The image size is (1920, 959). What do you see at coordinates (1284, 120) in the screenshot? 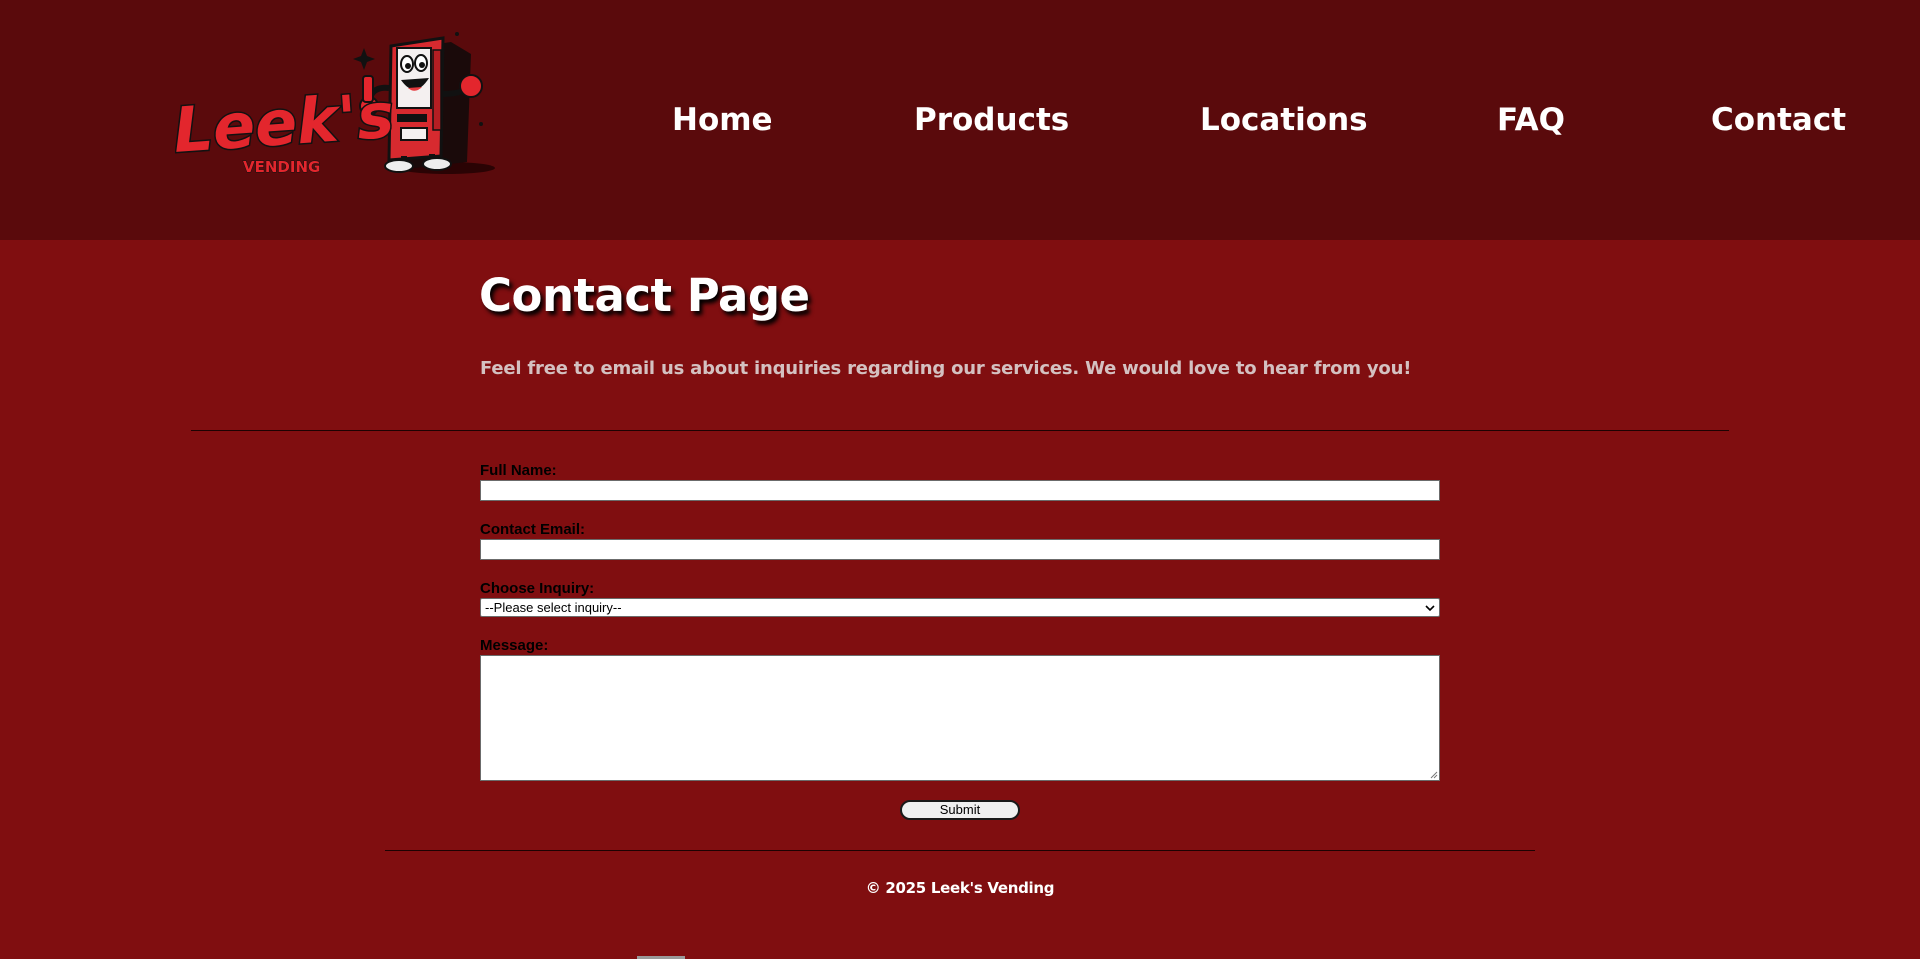
I see `nav-locations: Locations` at bounding box center [1284, 120].